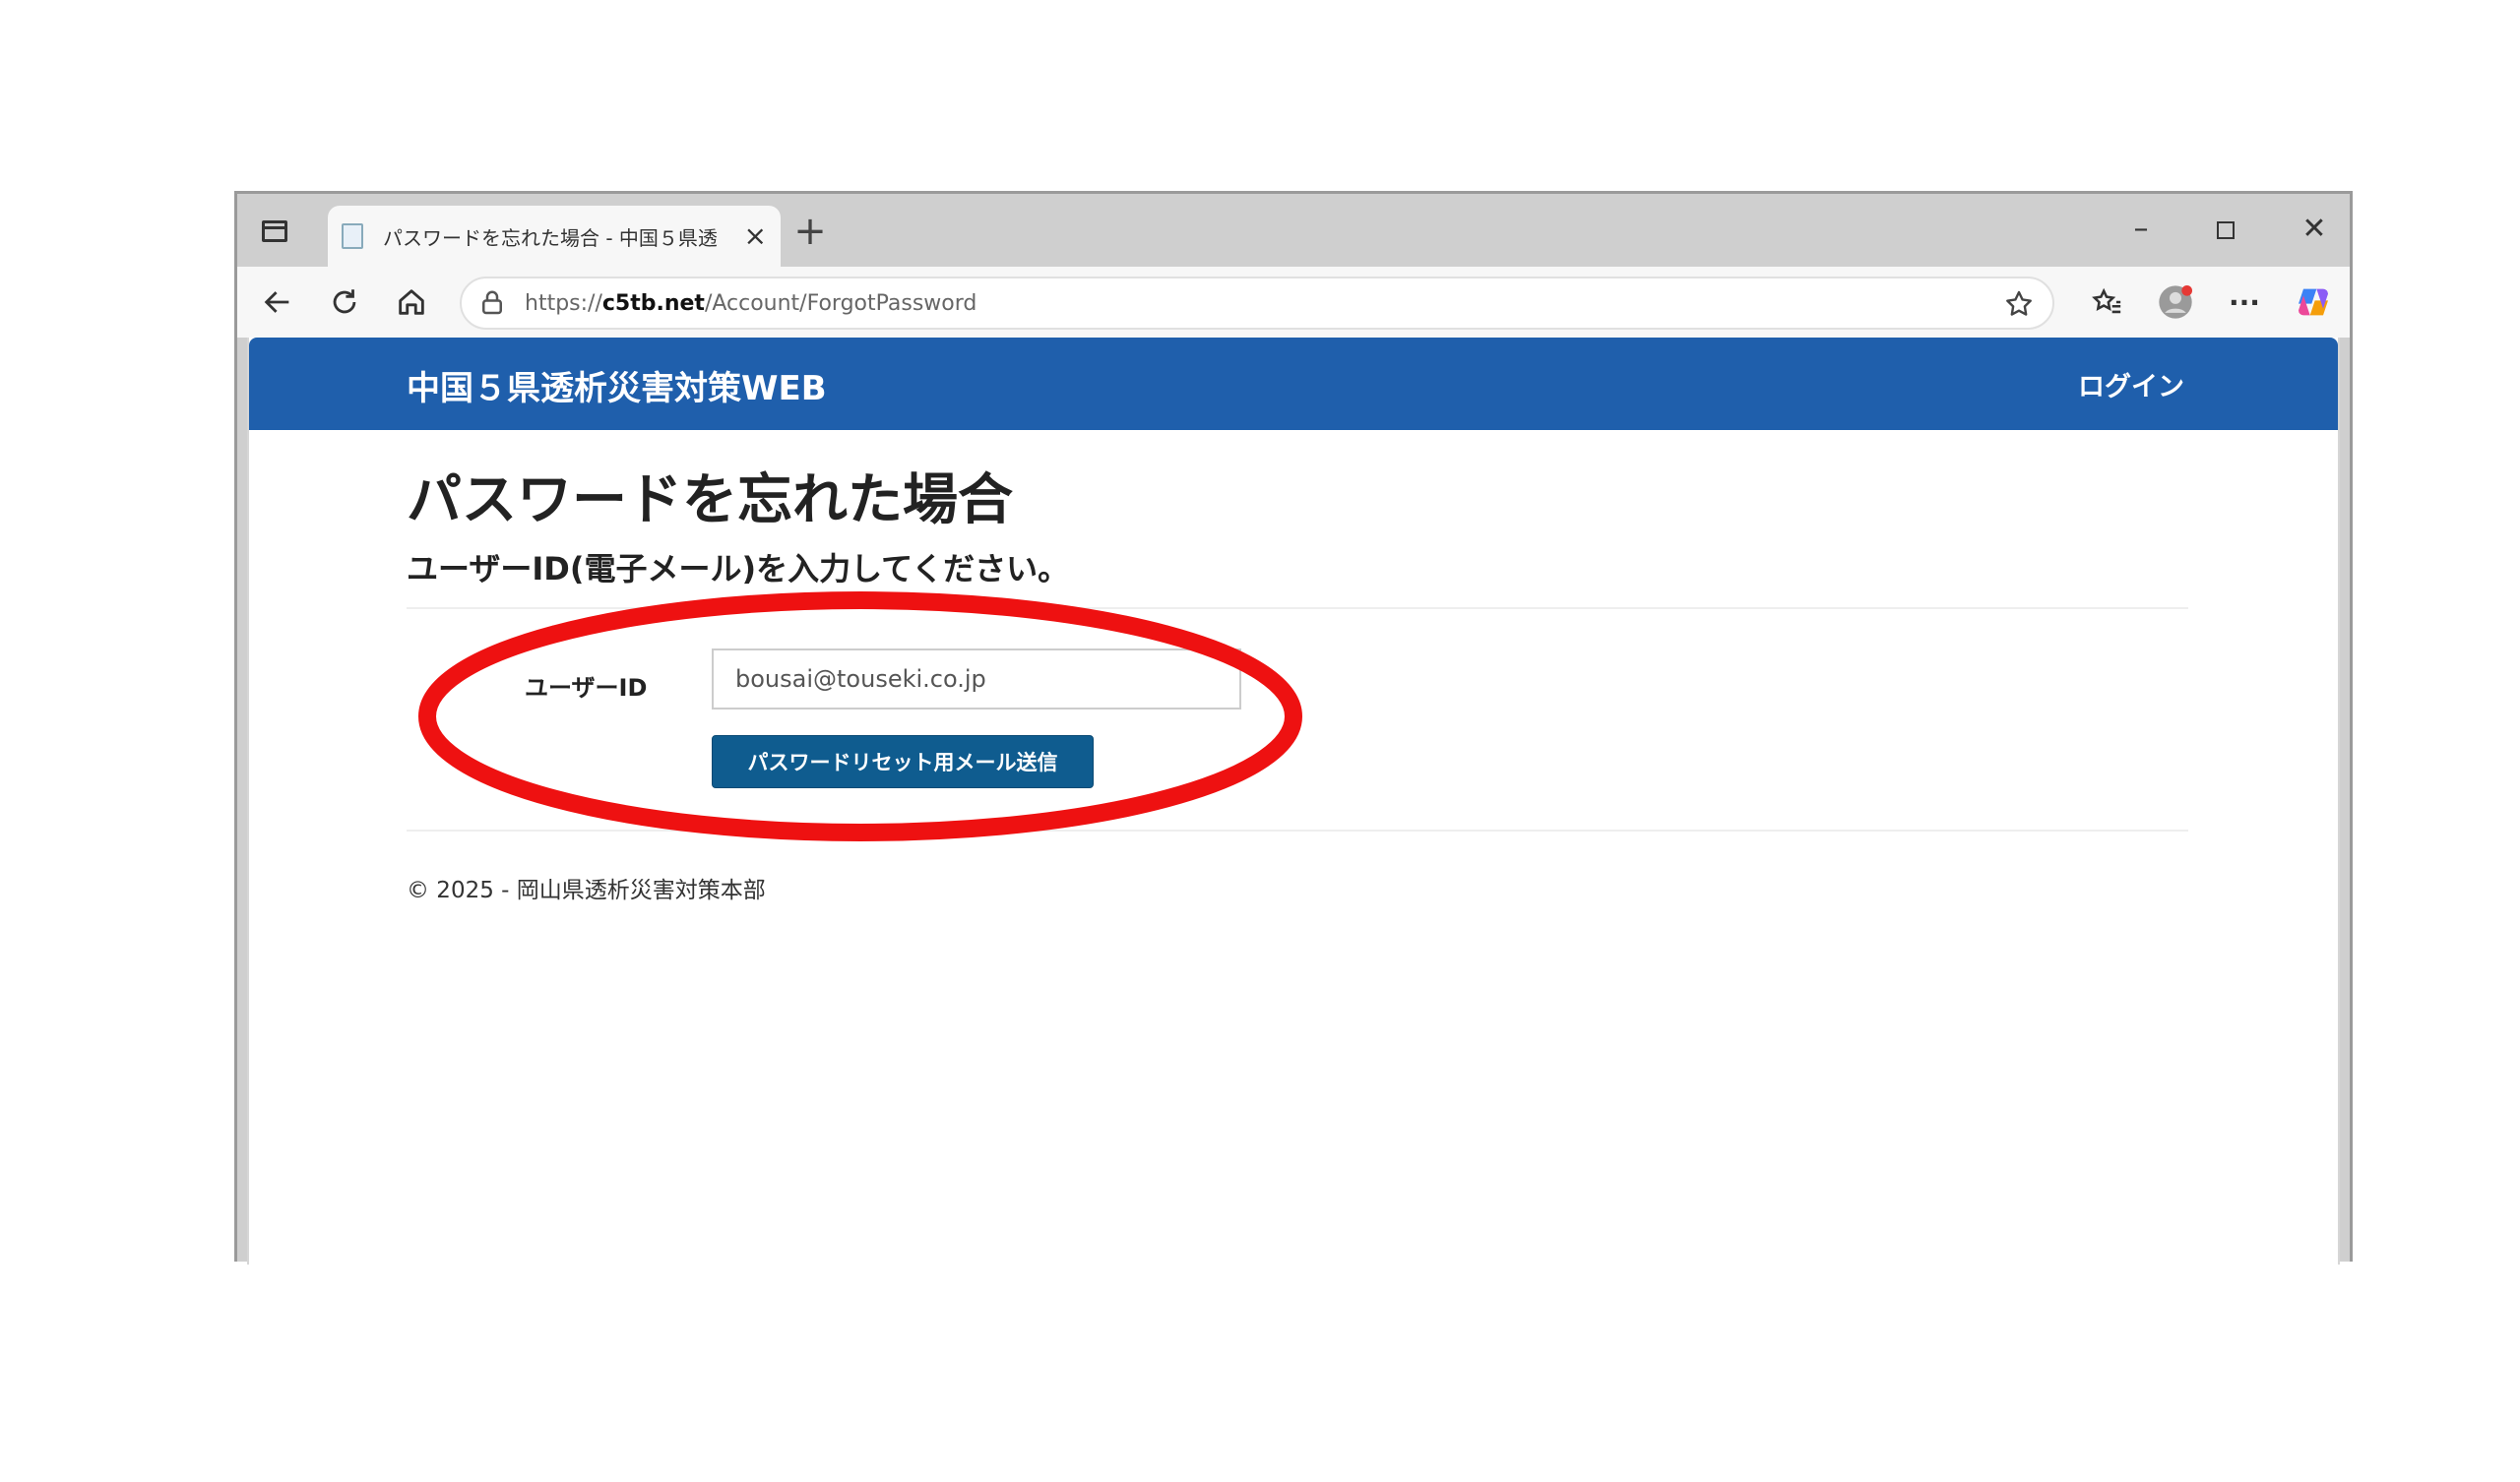 The width and height of the screenshot is (2520, 1482). I want to click on login-link: ログイン, so click(2131, 384).